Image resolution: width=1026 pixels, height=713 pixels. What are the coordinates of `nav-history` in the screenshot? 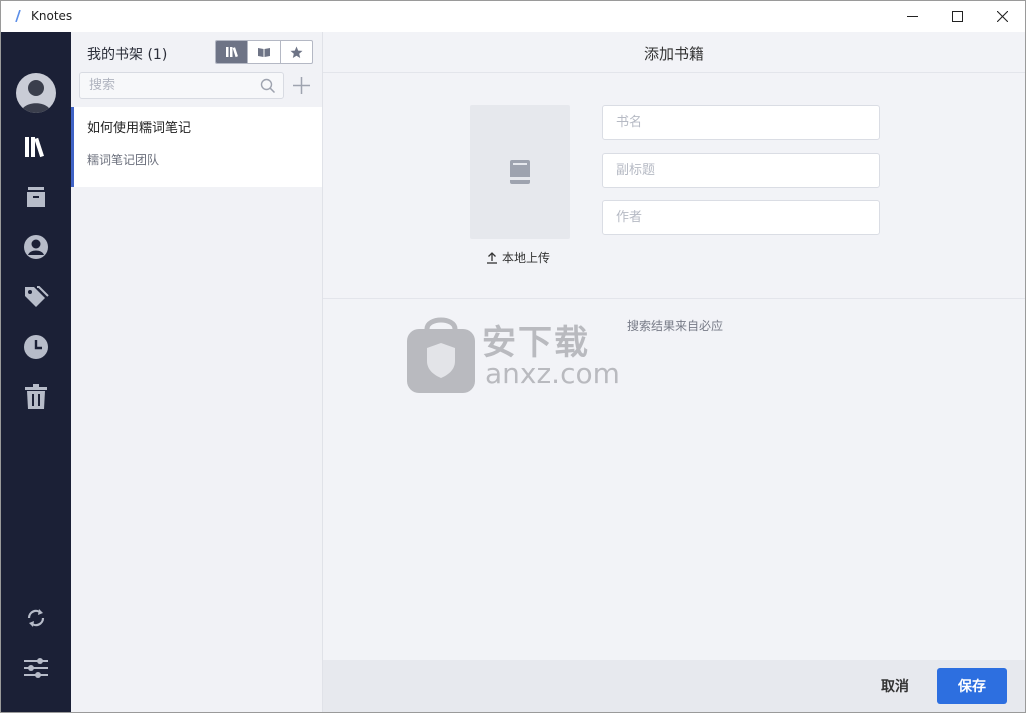 It's located at (36, 347).